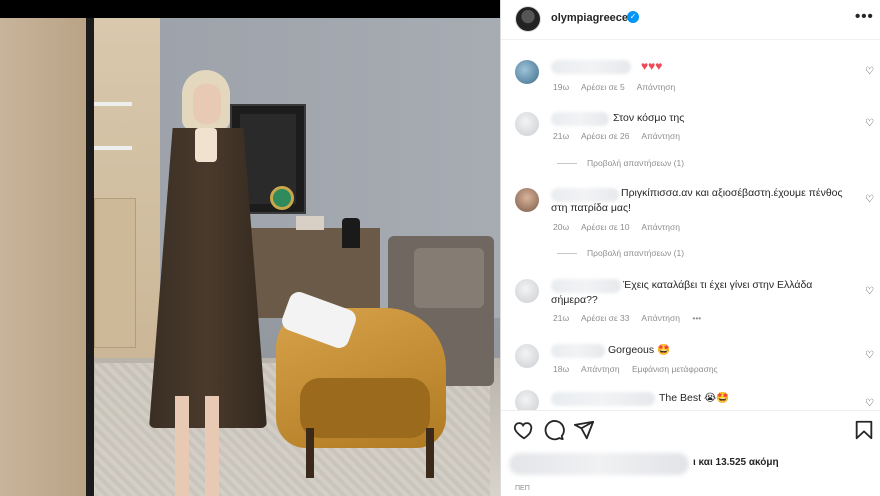  What do you see at coordinates (605, 136) in the screenshot?
I see `likes-count-link: Αρέσει σε 26` at bounding box center [605, 136].